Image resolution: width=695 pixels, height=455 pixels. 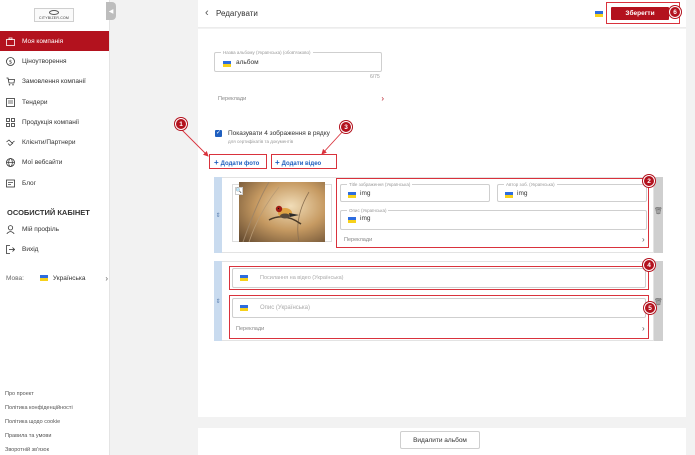 I want to click on language-selector: Мова: Українська ›, so click(x=58, y=278).